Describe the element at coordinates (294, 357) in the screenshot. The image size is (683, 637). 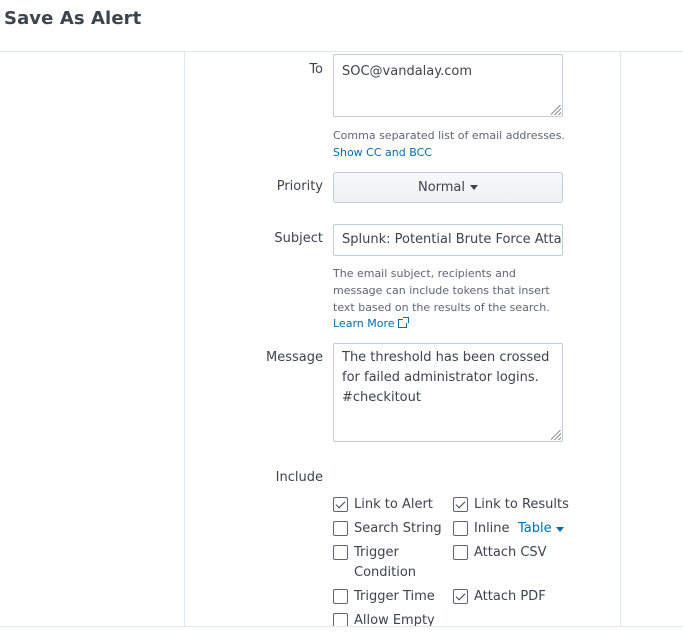
I see `message-label: Message` at that location.